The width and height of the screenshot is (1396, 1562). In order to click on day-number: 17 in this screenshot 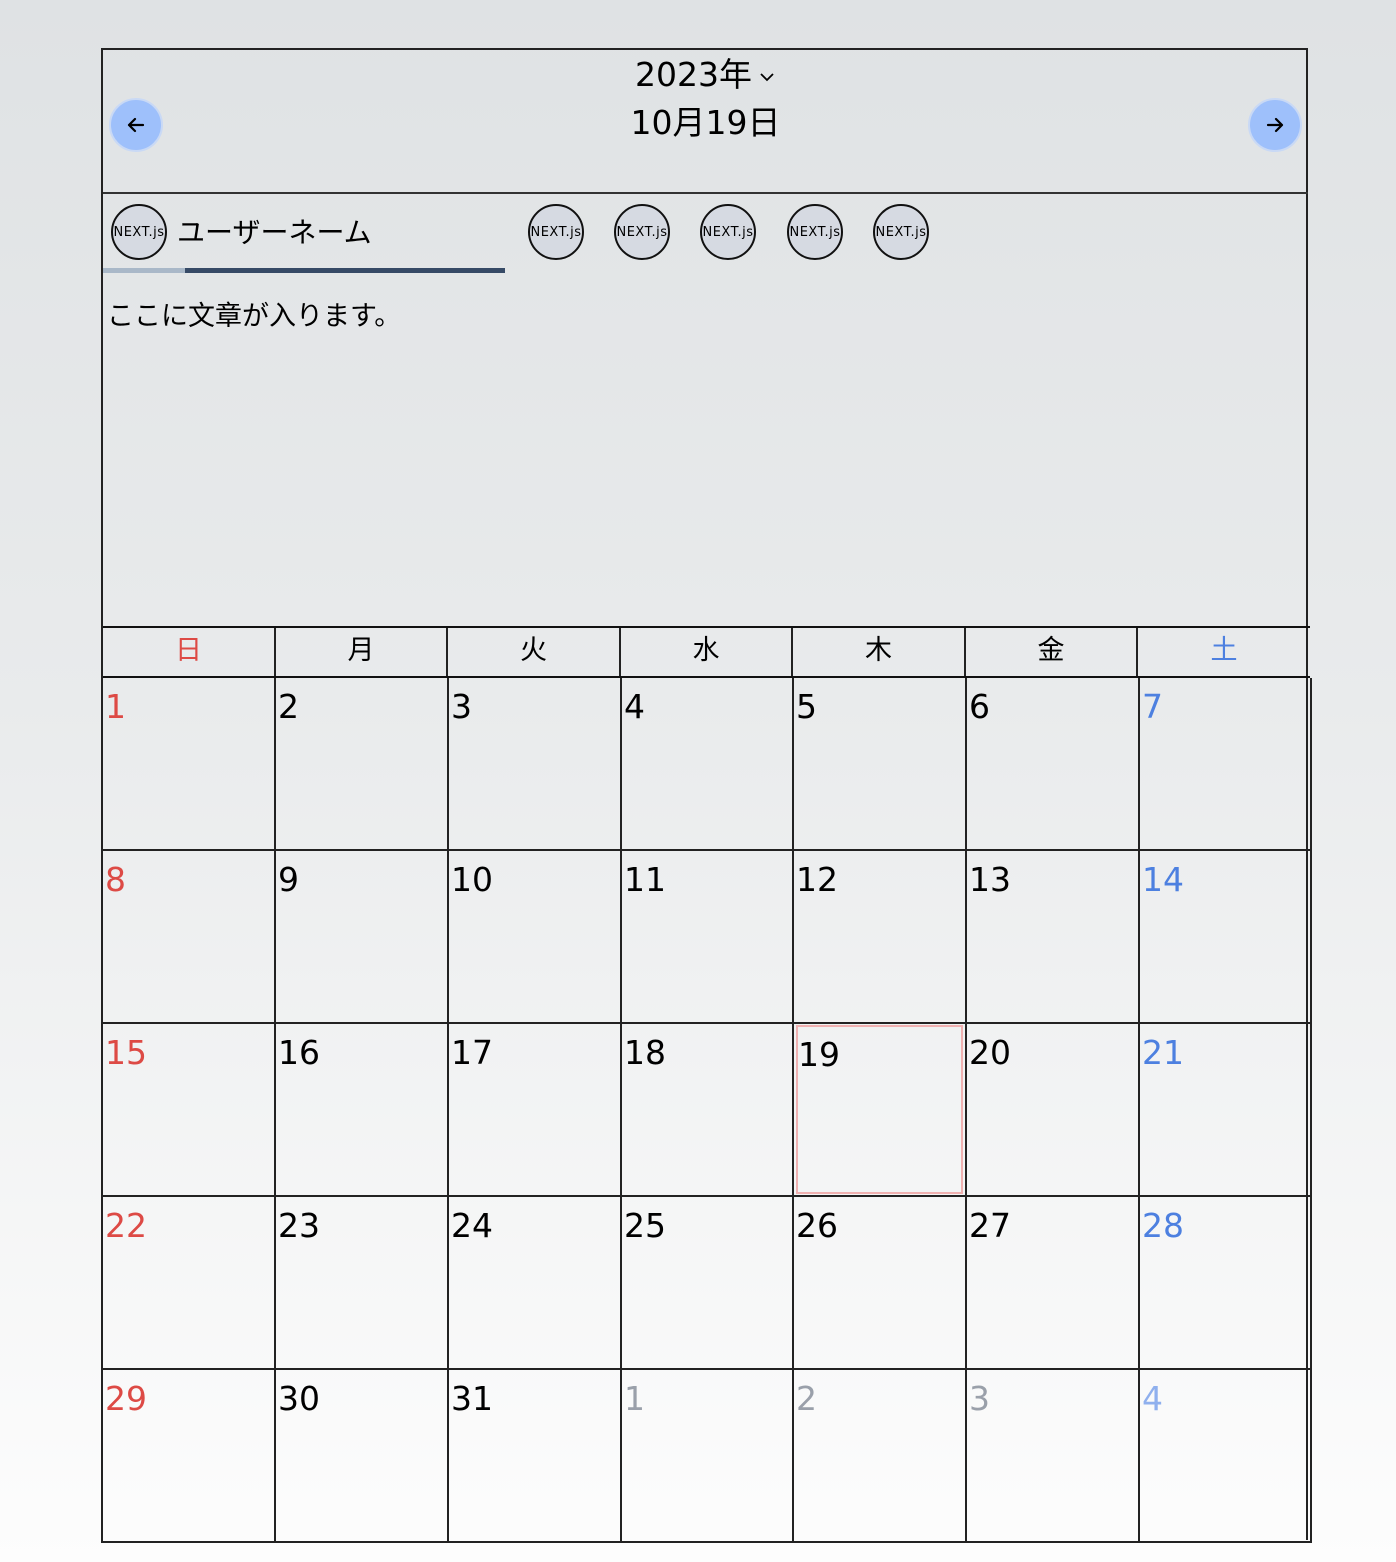, I will do `click(472, 1052)`.